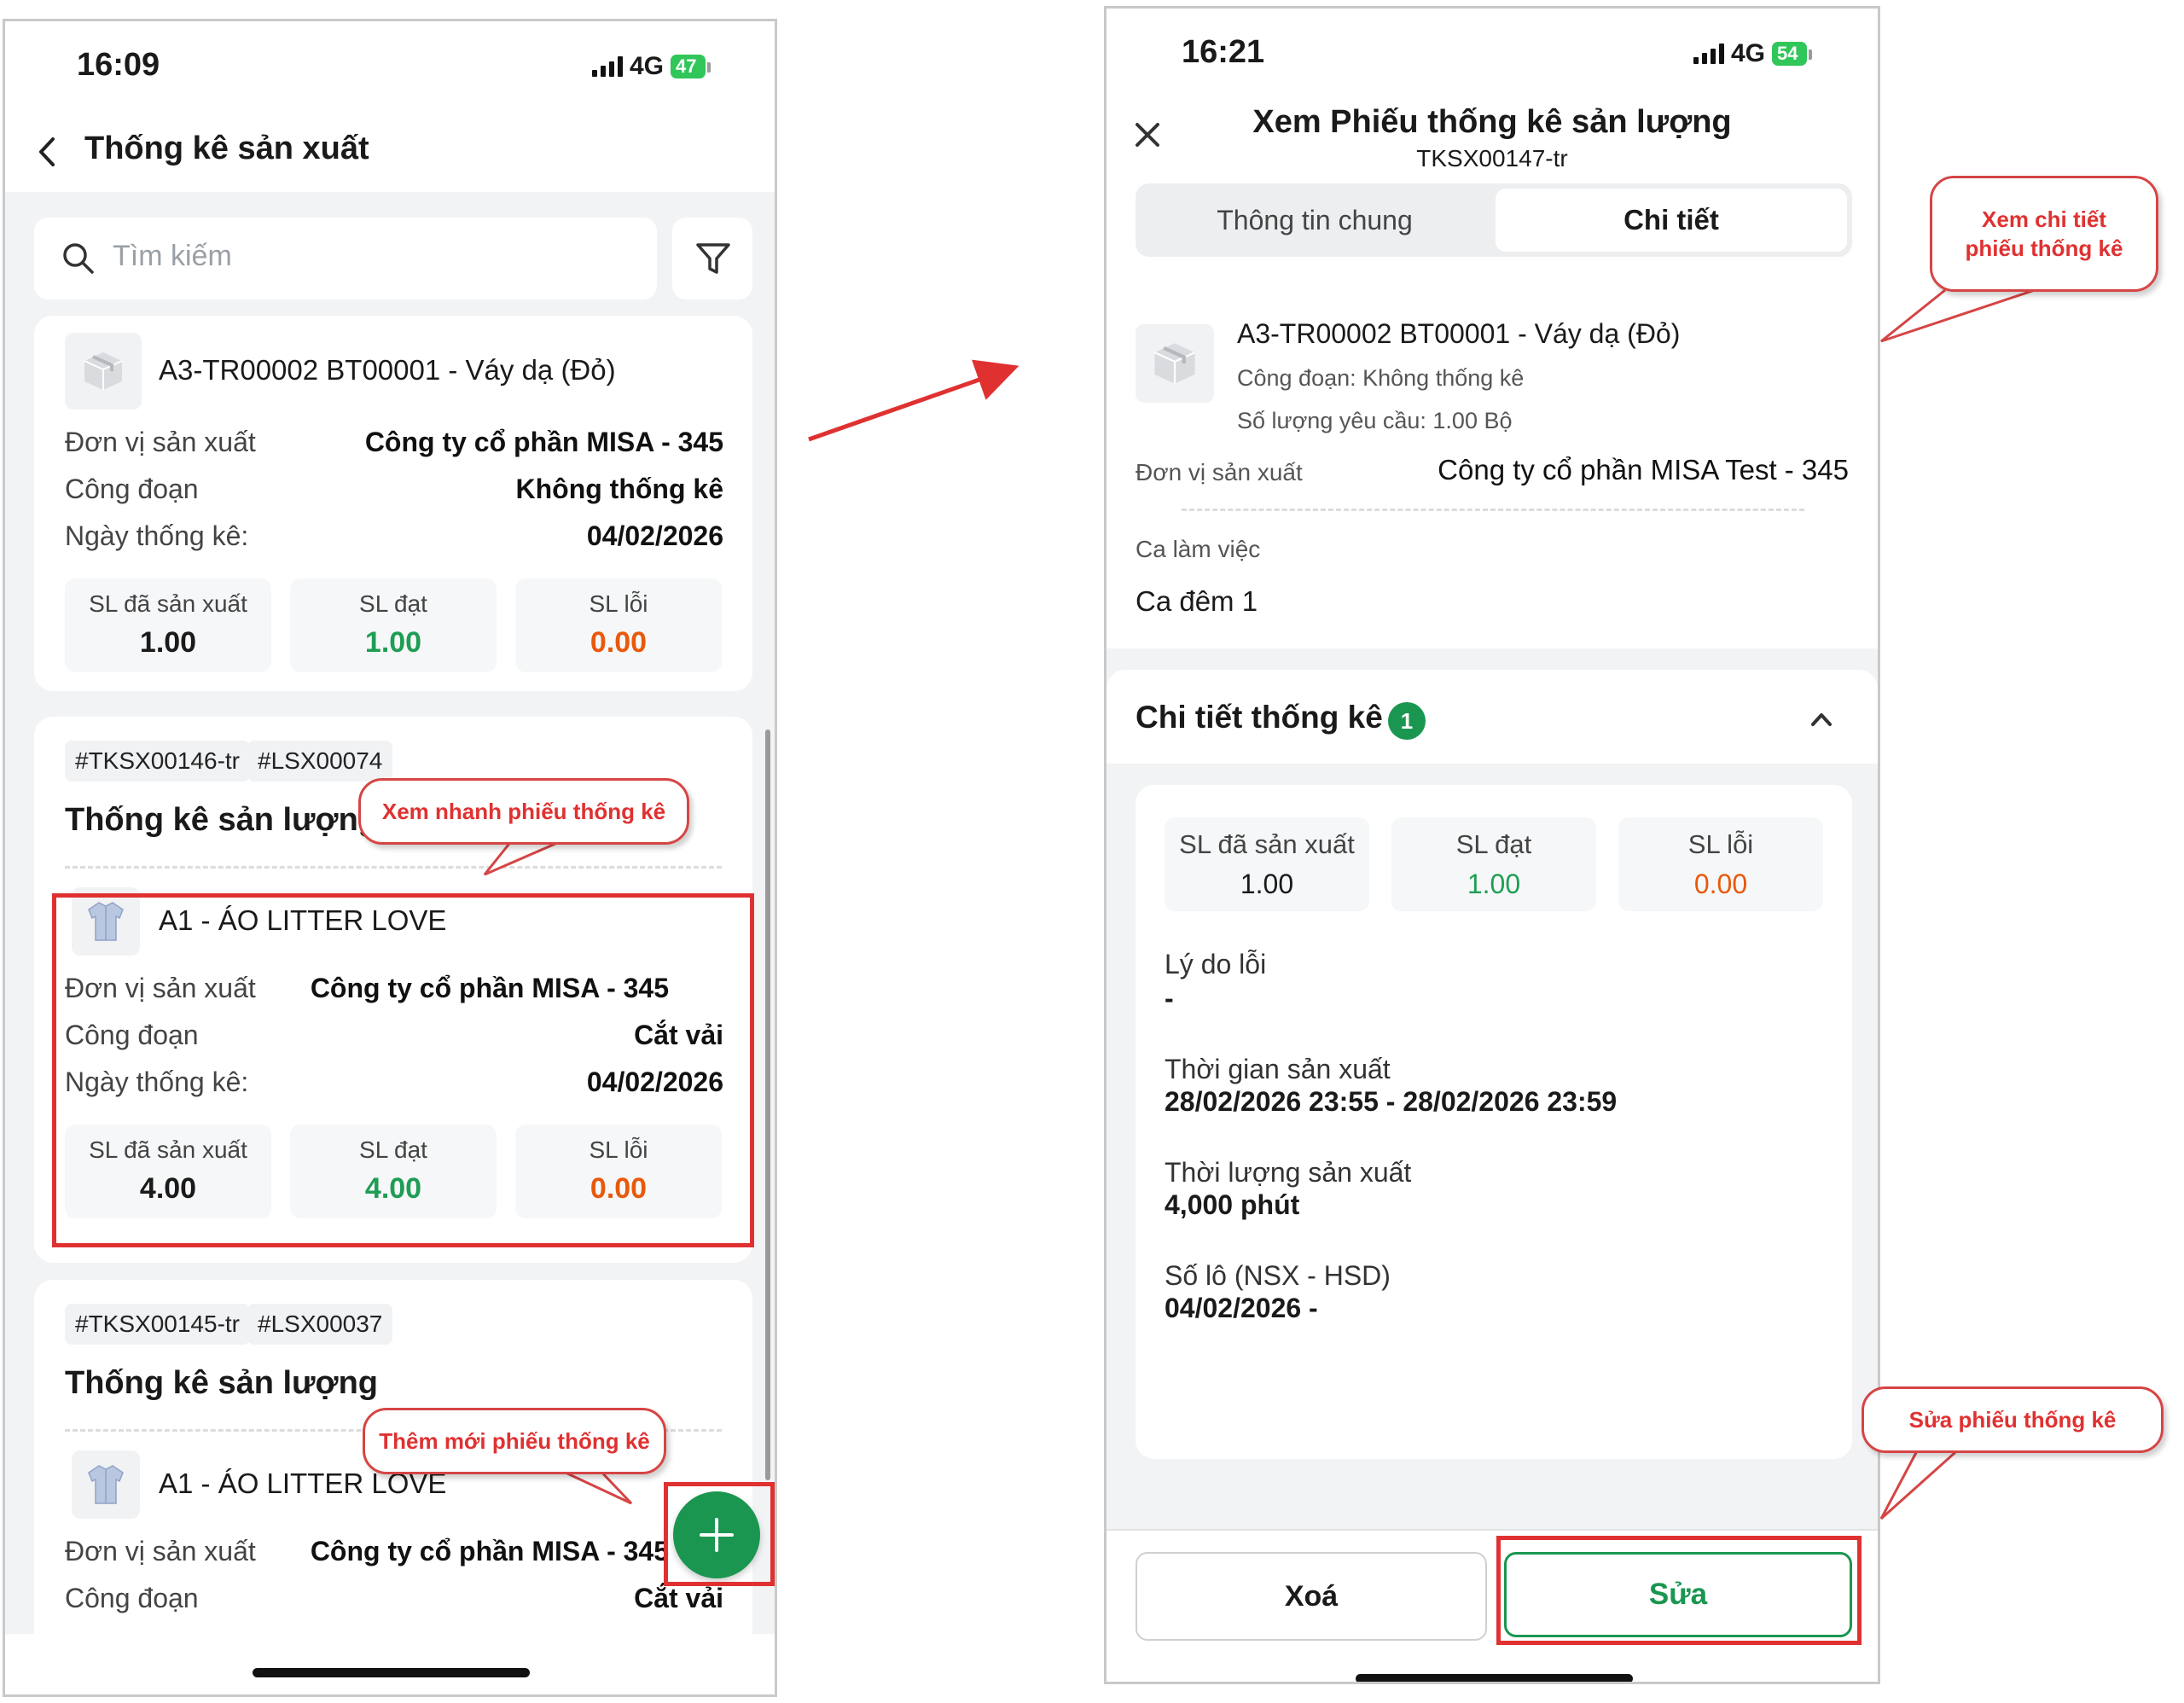 This screenshot has width=2184, height=1703. I want to click on callout-add-new: Thêm mới phiếu thống kê, so click(514, 1441).